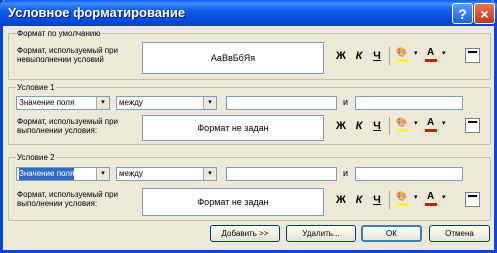 The image size is (497, 253). I want to click on condition1-and-label: и, so click(346, 102).